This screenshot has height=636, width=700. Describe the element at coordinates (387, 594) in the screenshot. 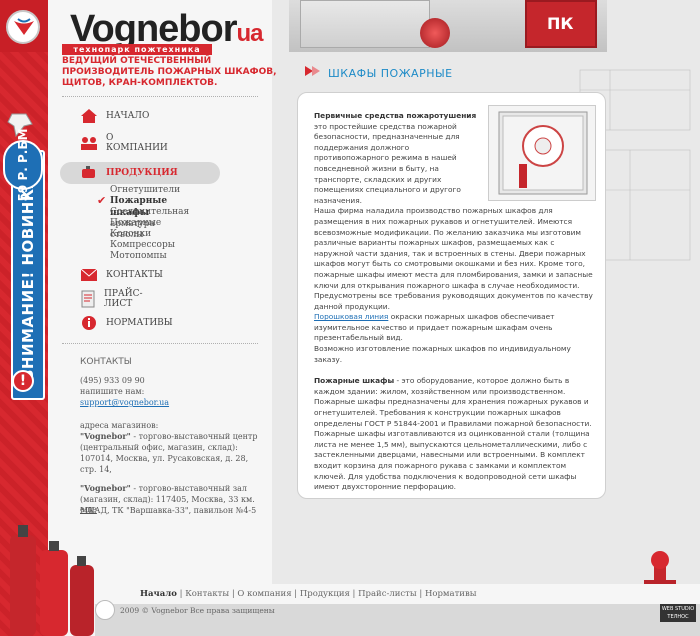

I see `footer-link-price-lists: Прайс-листы` at that location.